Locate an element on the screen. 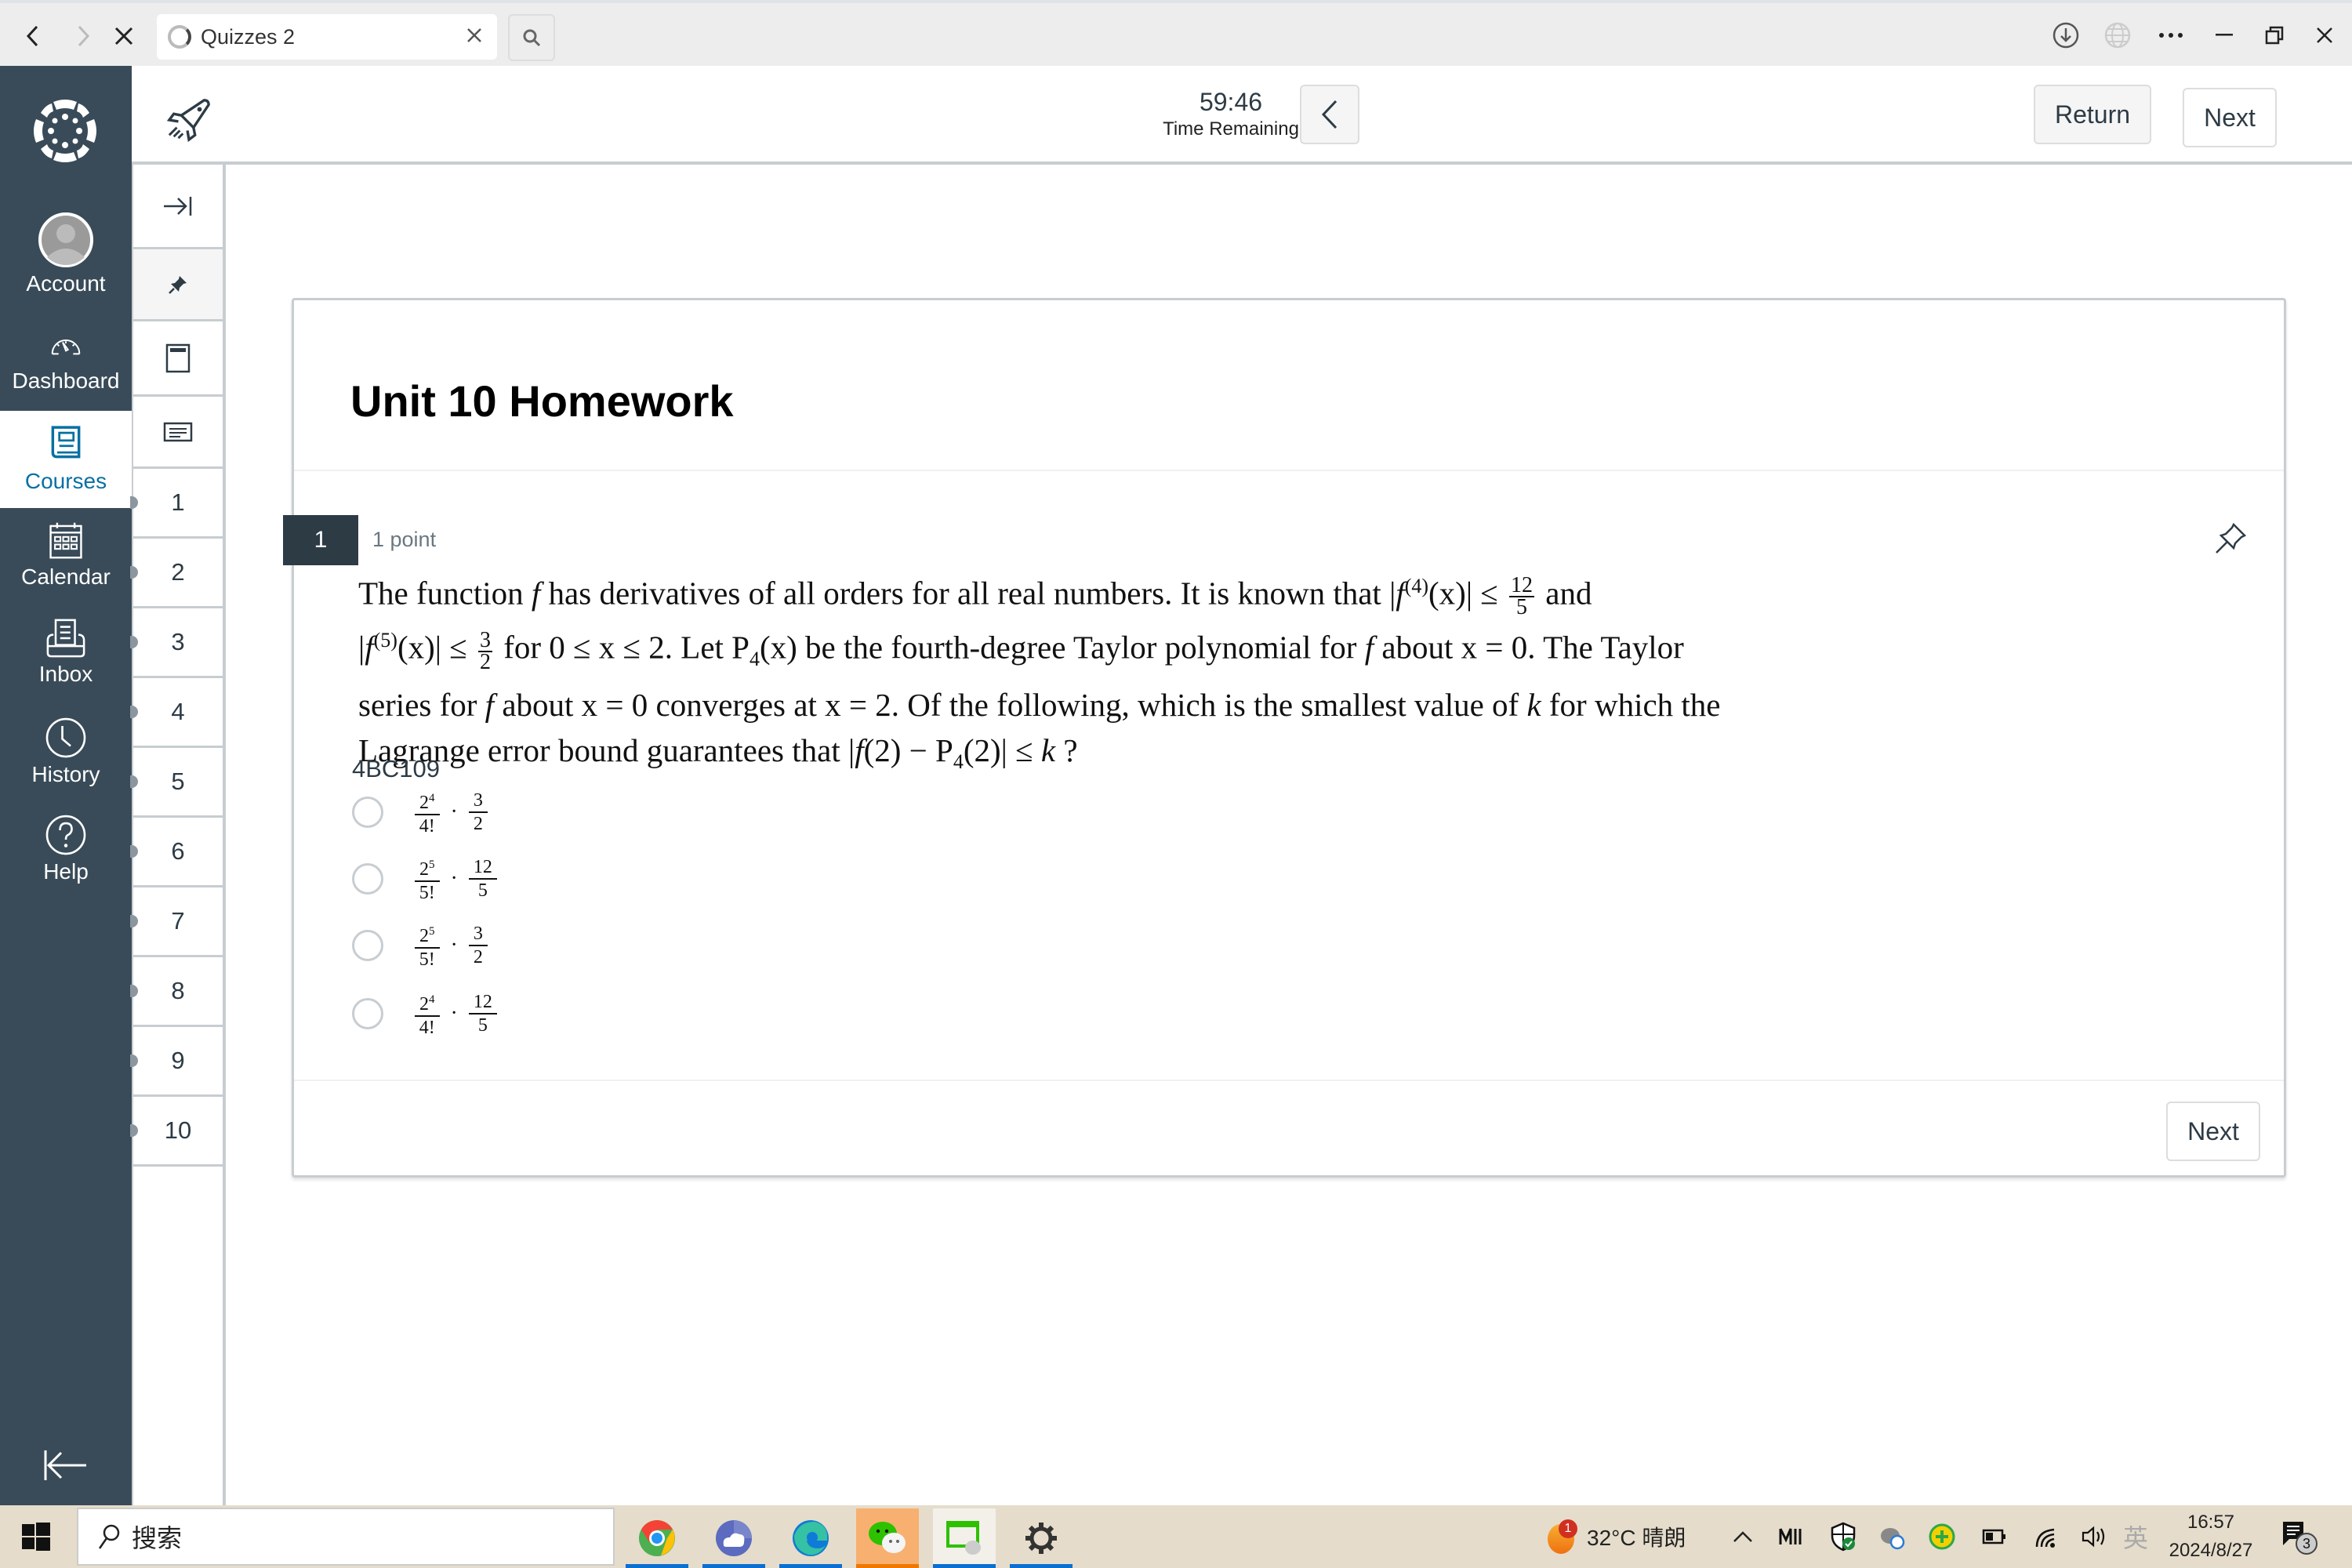  tab-close-button is located at coordinates (474, 36).